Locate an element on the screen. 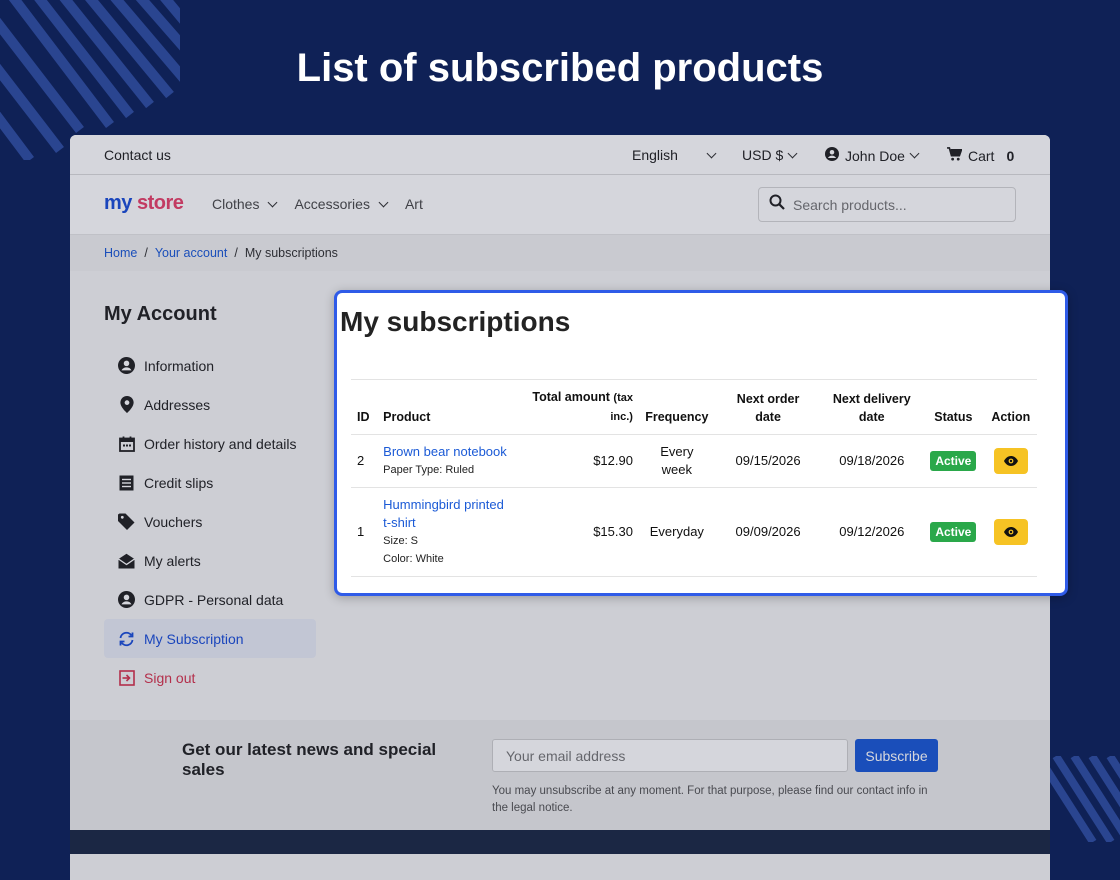  header-id: ID is located at coordinates (364, 407).